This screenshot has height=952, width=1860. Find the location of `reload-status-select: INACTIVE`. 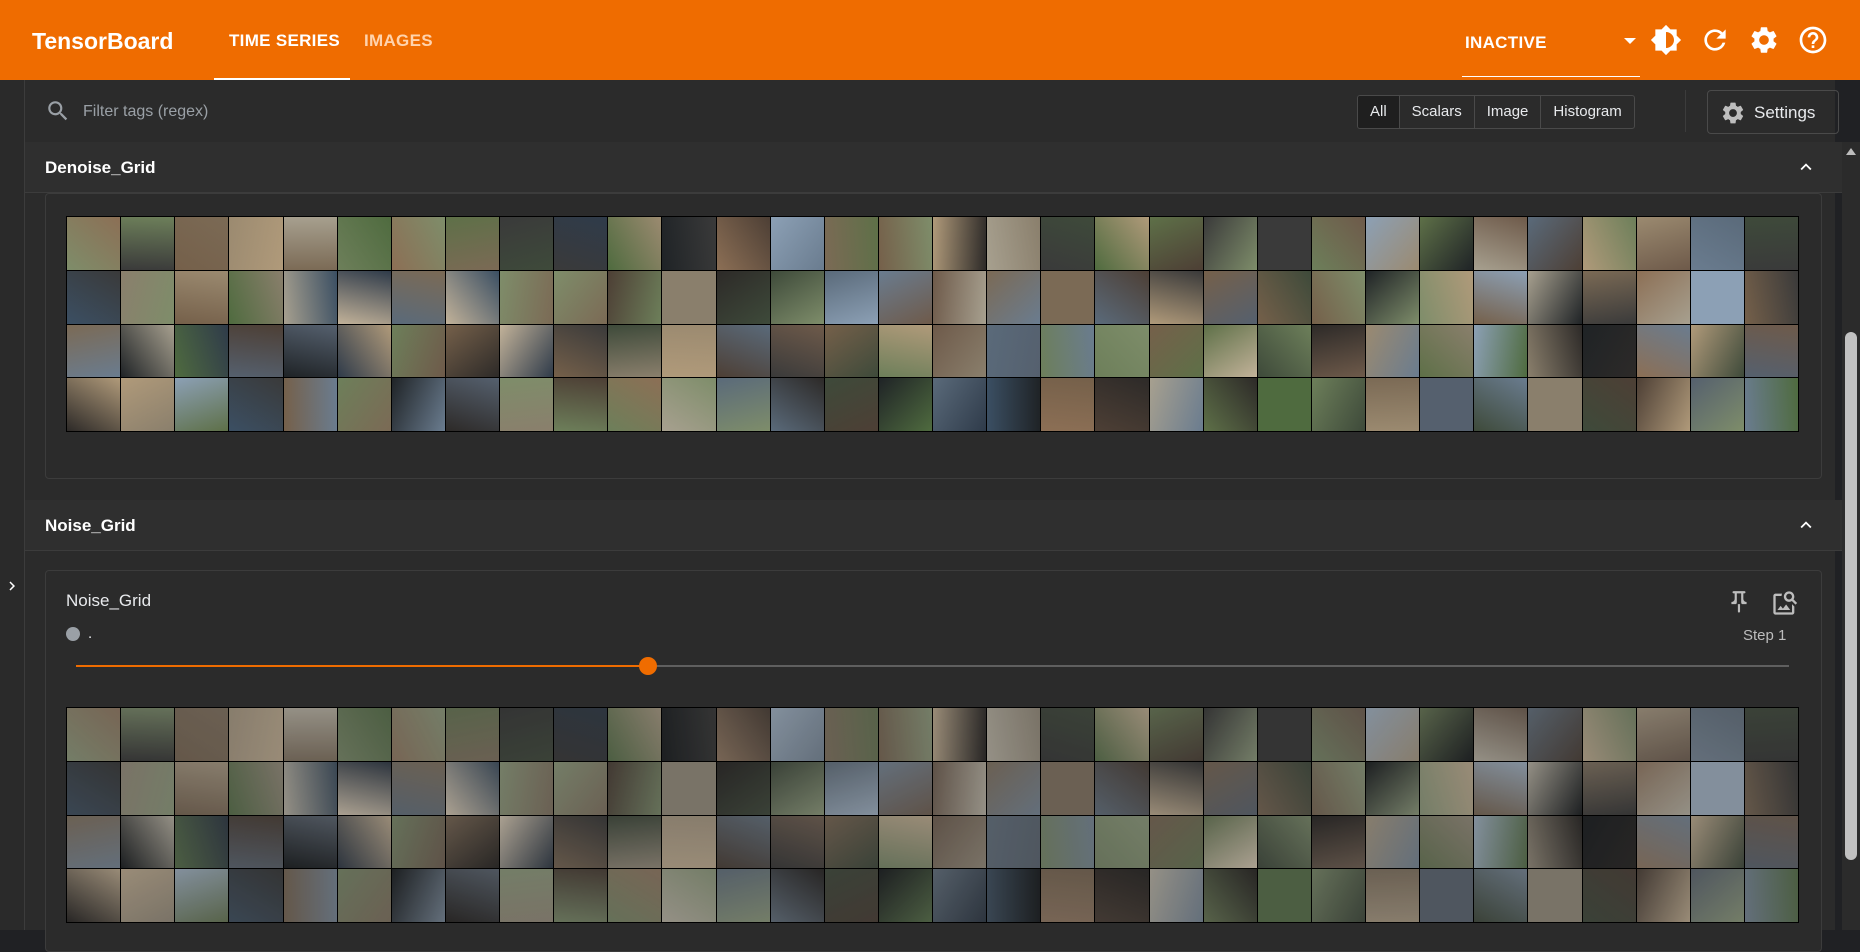

reload-status-select: INACTIVE is located at coordinates (1551, 39).